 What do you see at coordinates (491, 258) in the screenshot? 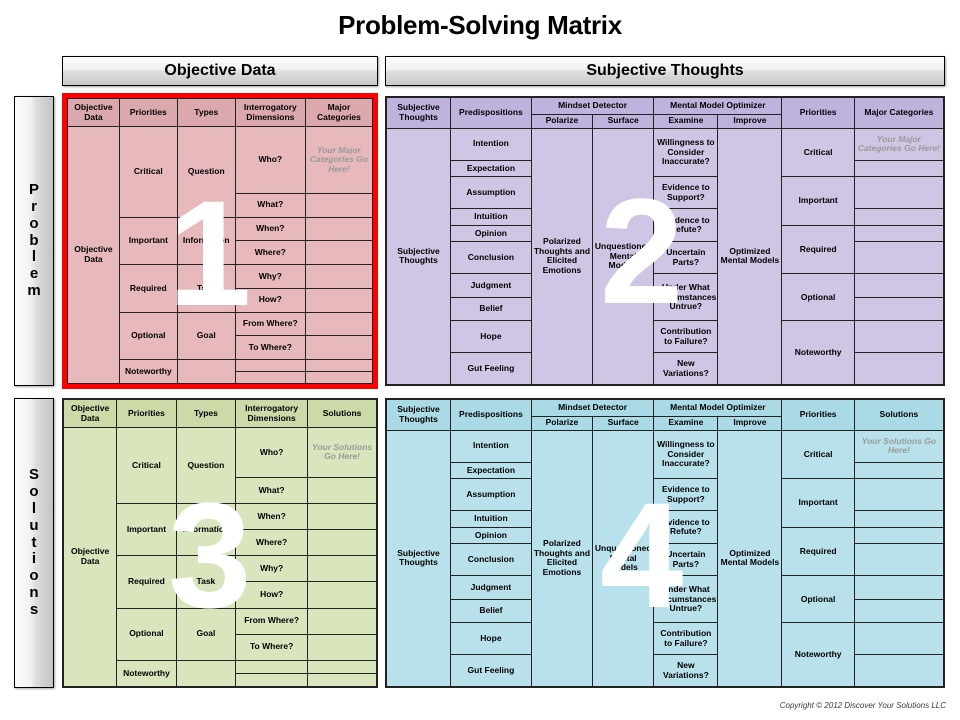
I see `cell-predisposition: Conclusion` at bounding box center [491, 258].